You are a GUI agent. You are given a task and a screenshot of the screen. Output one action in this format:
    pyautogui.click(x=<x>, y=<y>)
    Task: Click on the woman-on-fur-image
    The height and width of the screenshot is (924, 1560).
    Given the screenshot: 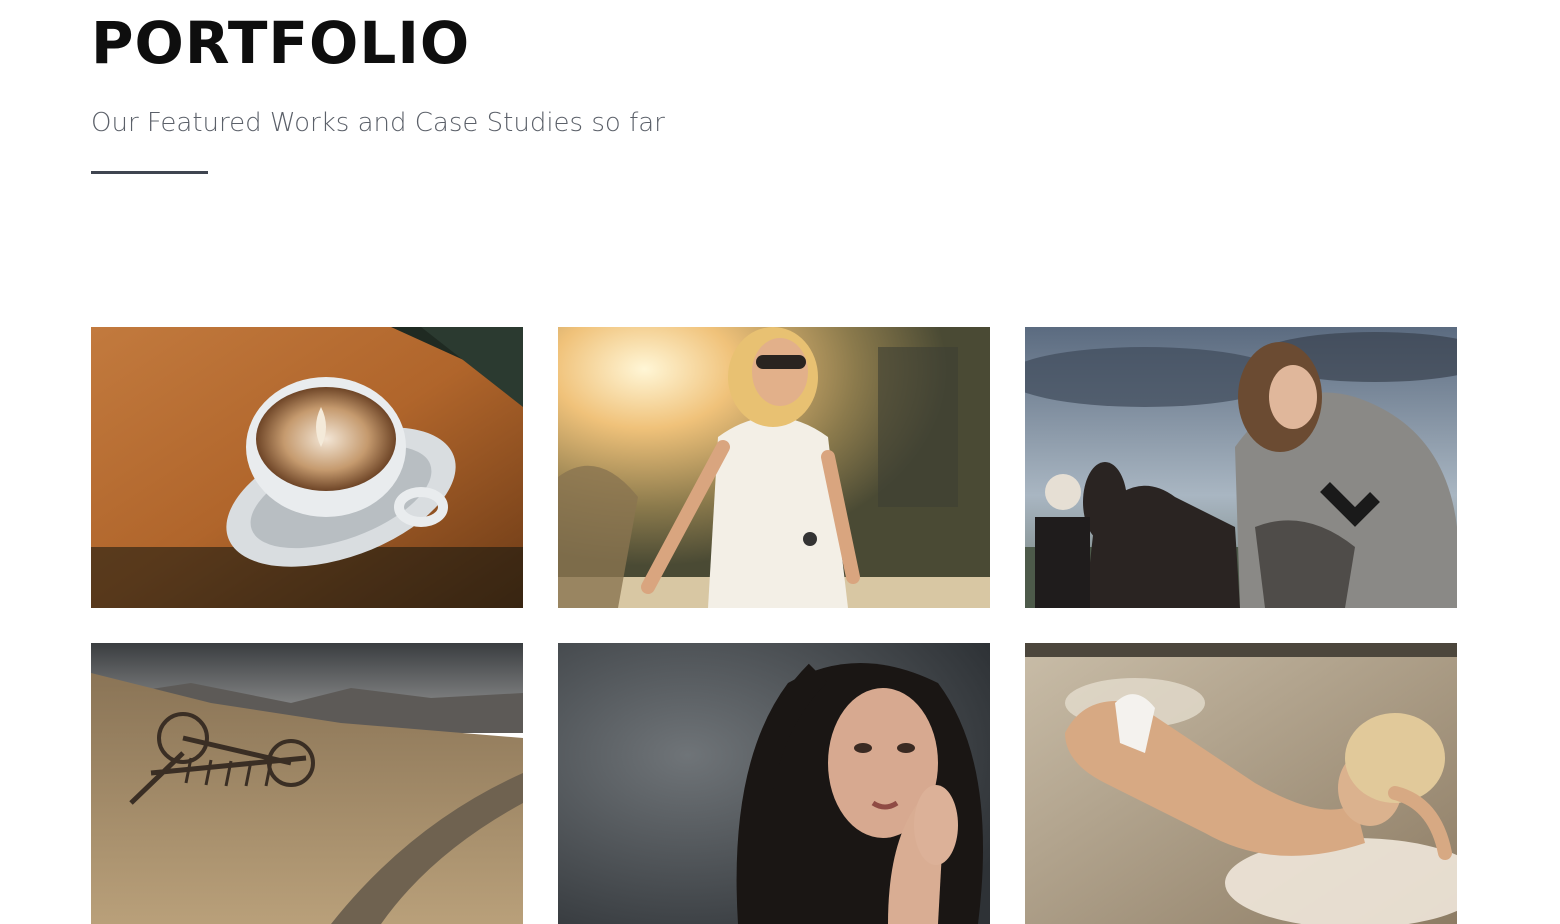 What is the action you would take?
    pyautogui.click(x=1241, y=783)
    